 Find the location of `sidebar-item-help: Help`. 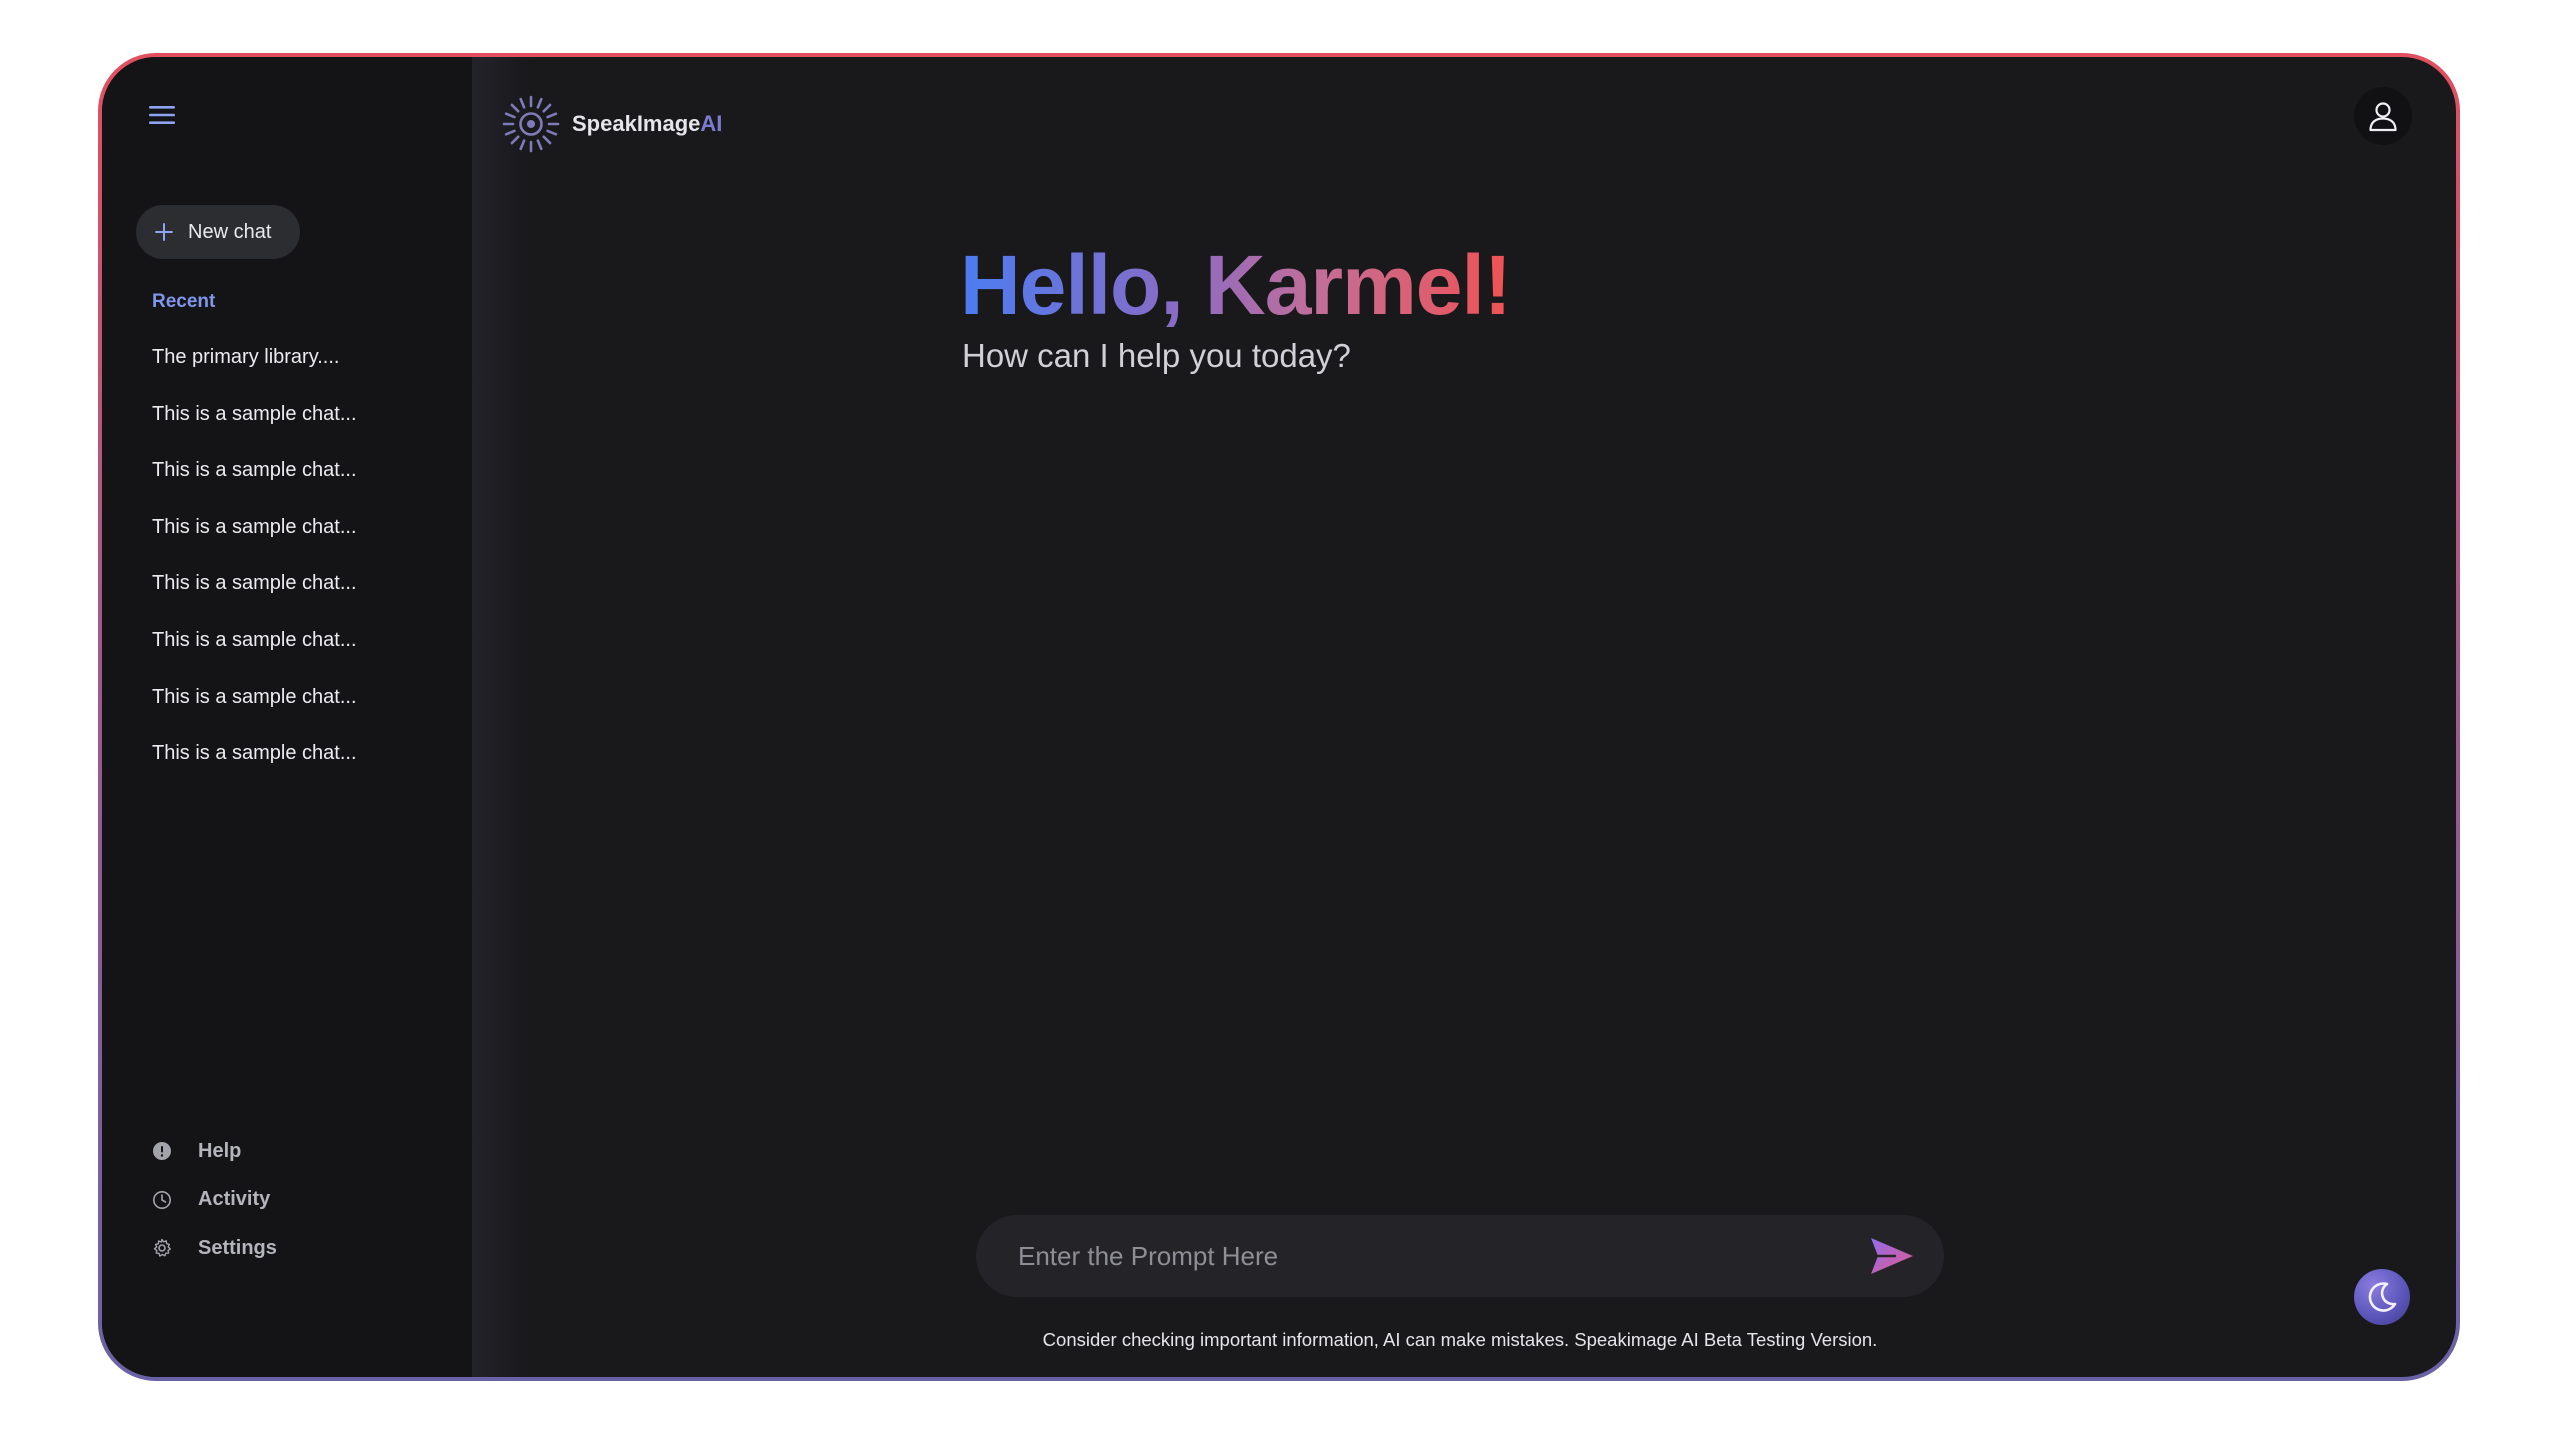

sidebar-item-help: Help is located at coordinates (214, 1151).